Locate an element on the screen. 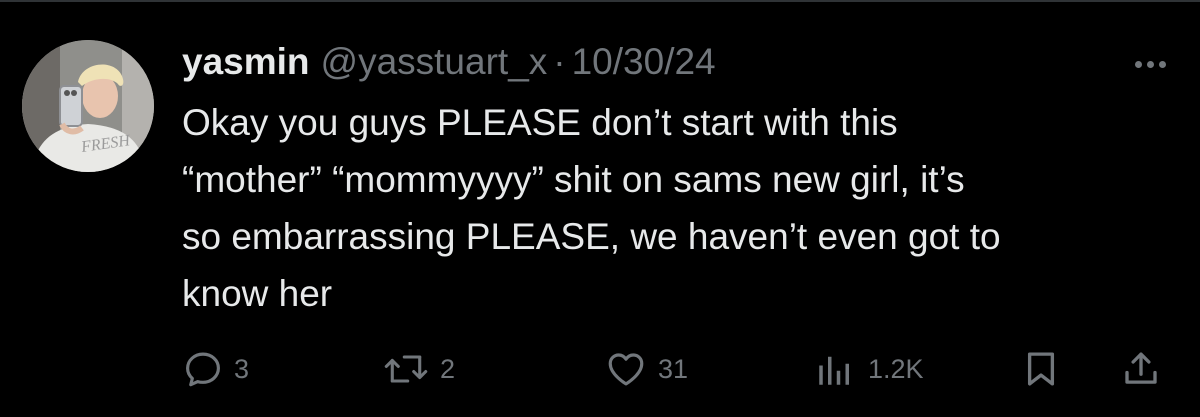 This screenshot has width=1200, height=417. tweet-text-line: know her is located at coordinates (257, 293).